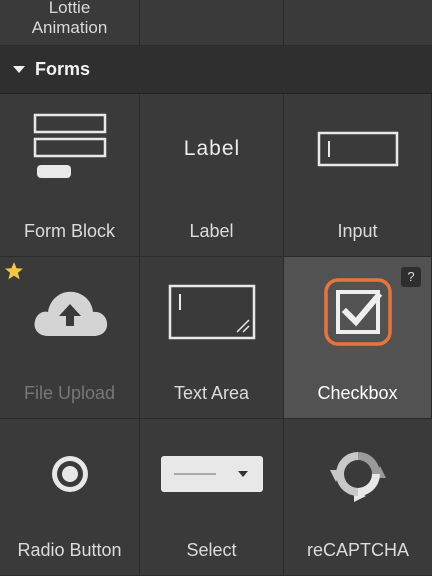  I want to click on lottie-animation-label: Lottie Animation, so click(69, 19).